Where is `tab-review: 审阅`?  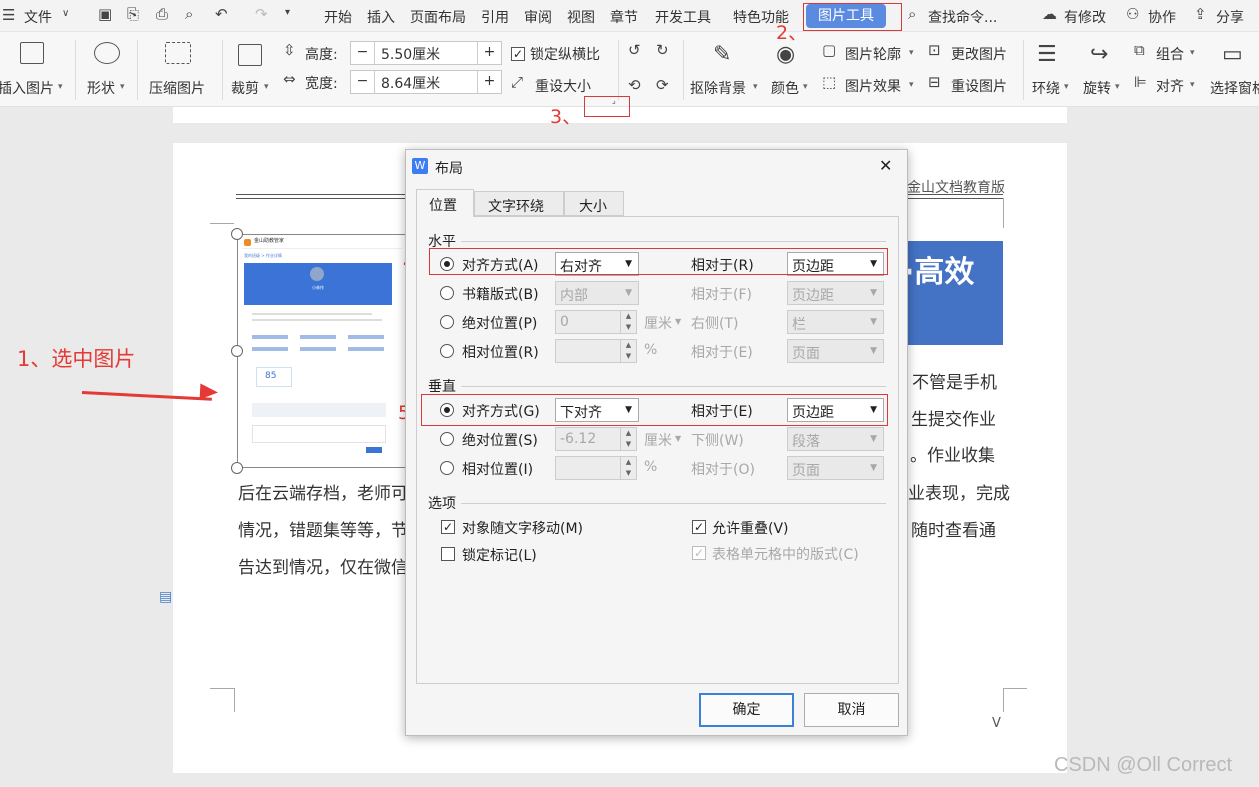
tab-review: 审阅 is located at coordinates (538, 17).